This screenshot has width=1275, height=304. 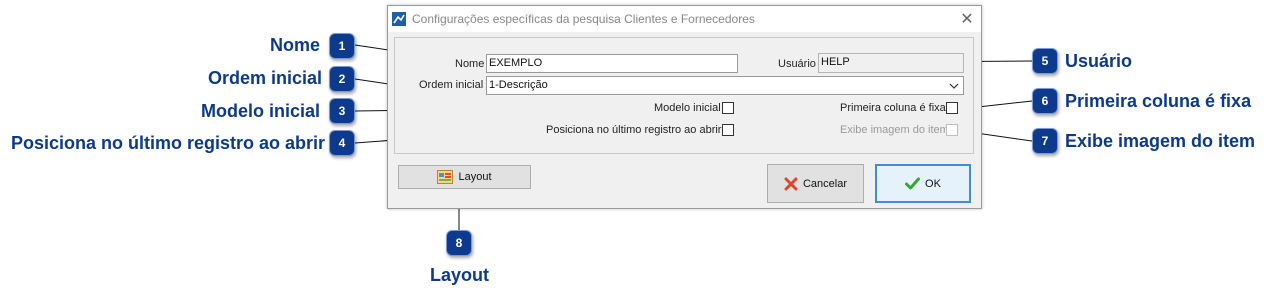 I want to click on cancel-button: Cancelar, so click(x=815, y=183).